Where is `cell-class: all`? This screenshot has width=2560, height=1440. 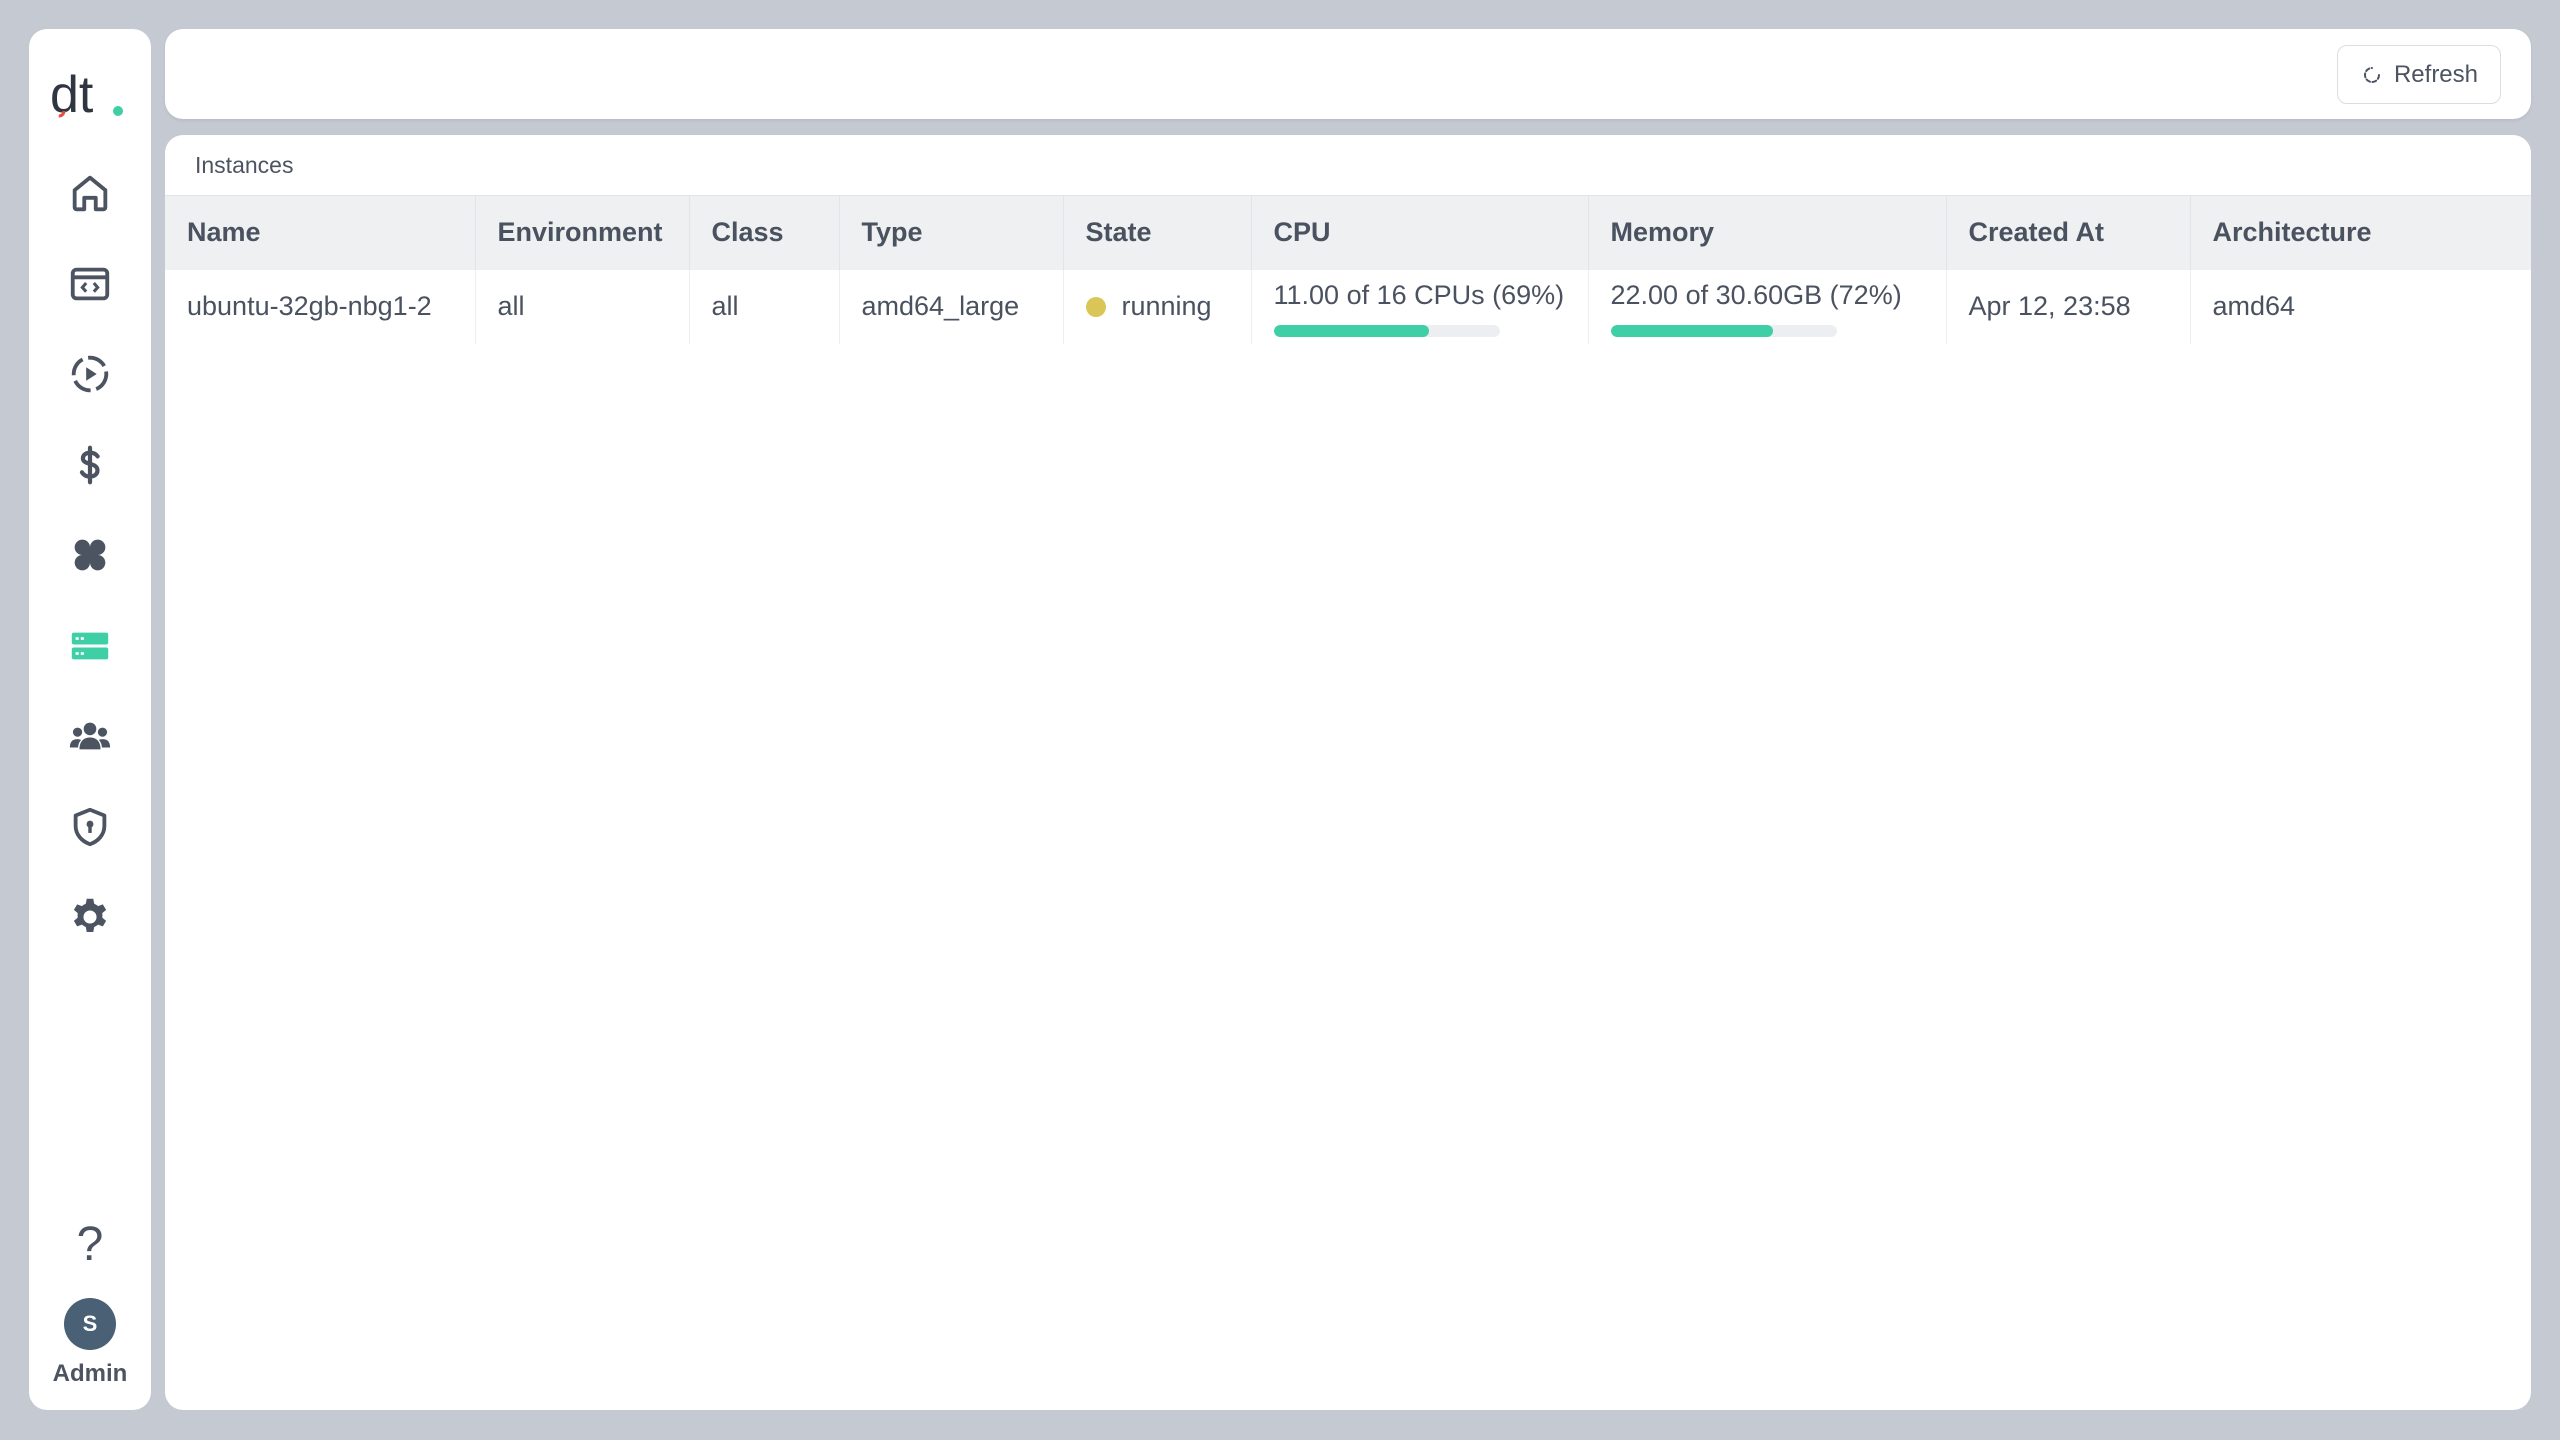
cell-class: all is located at coordinates (764, 306).